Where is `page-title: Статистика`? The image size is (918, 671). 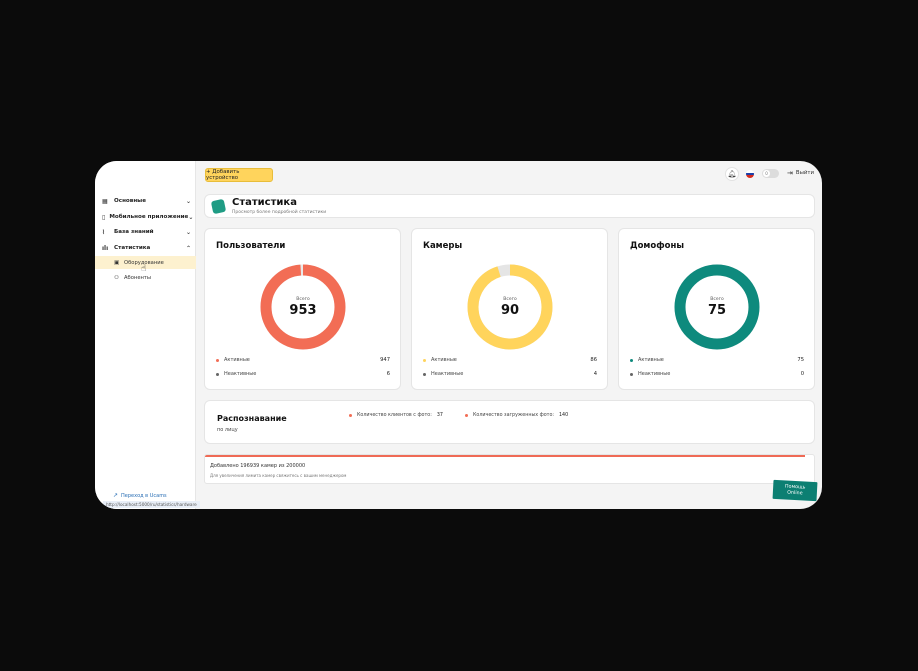
page-title: Статистика is located at coordinates (264, 202).